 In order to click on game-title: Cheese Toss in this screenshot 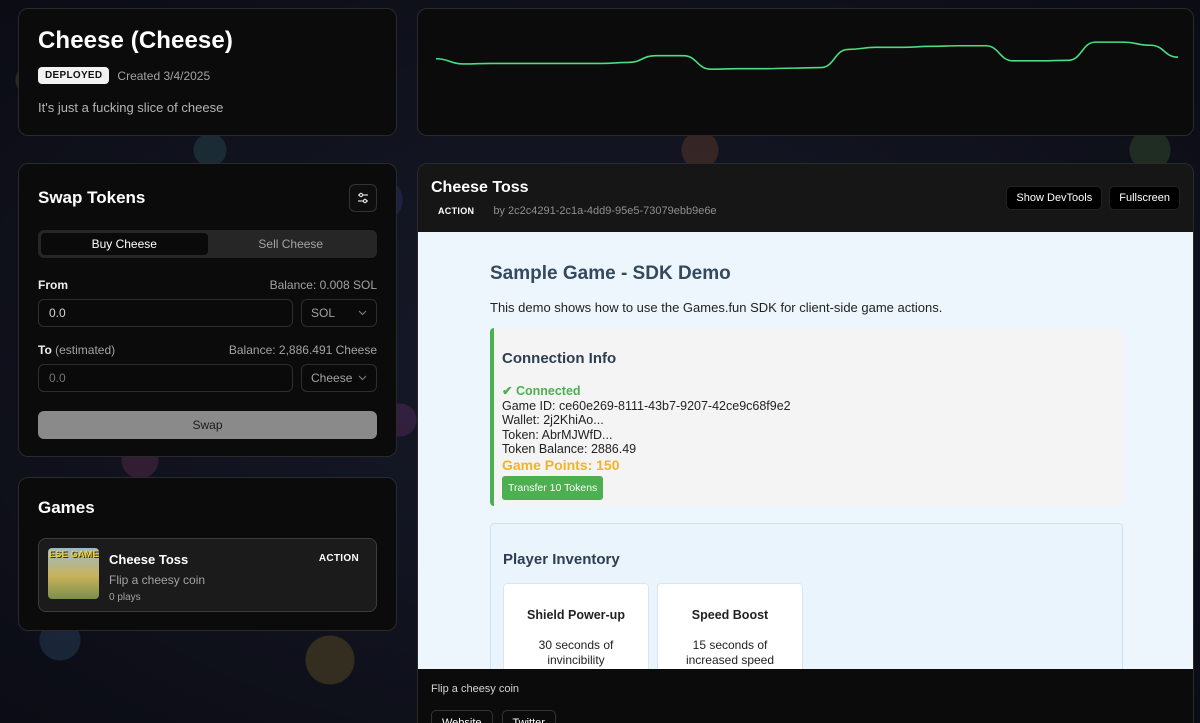, I will do `click(149, 559)`.